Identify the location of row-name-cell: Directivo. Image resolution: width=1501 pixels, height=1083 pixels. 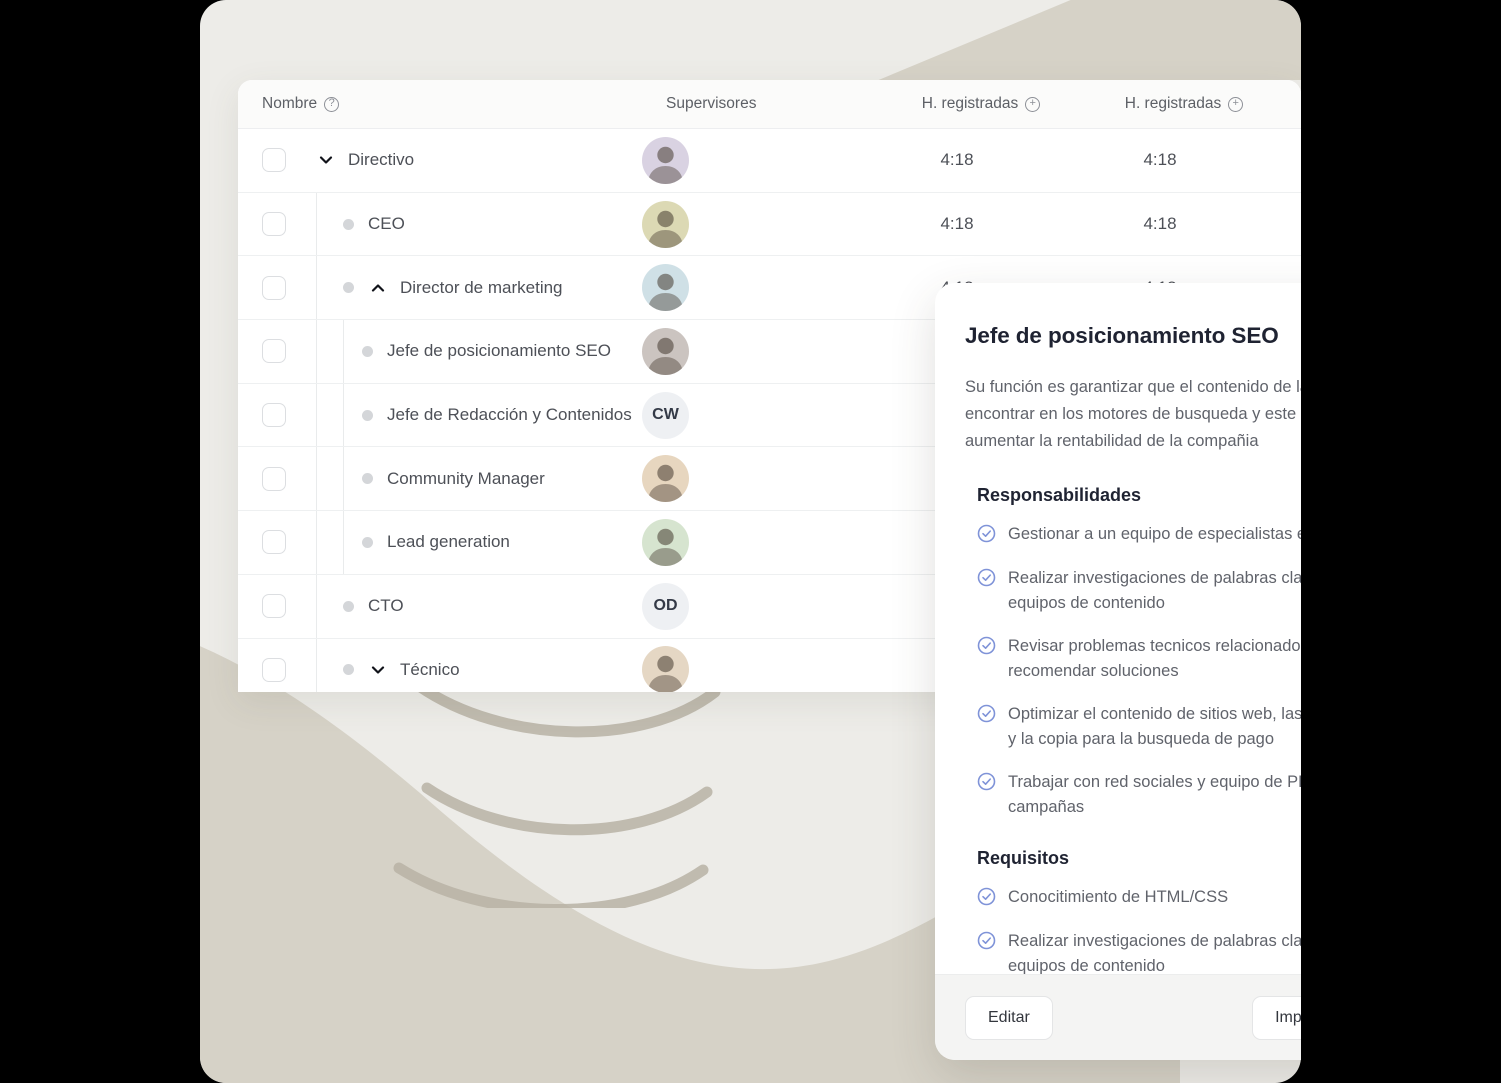
(440, 160).